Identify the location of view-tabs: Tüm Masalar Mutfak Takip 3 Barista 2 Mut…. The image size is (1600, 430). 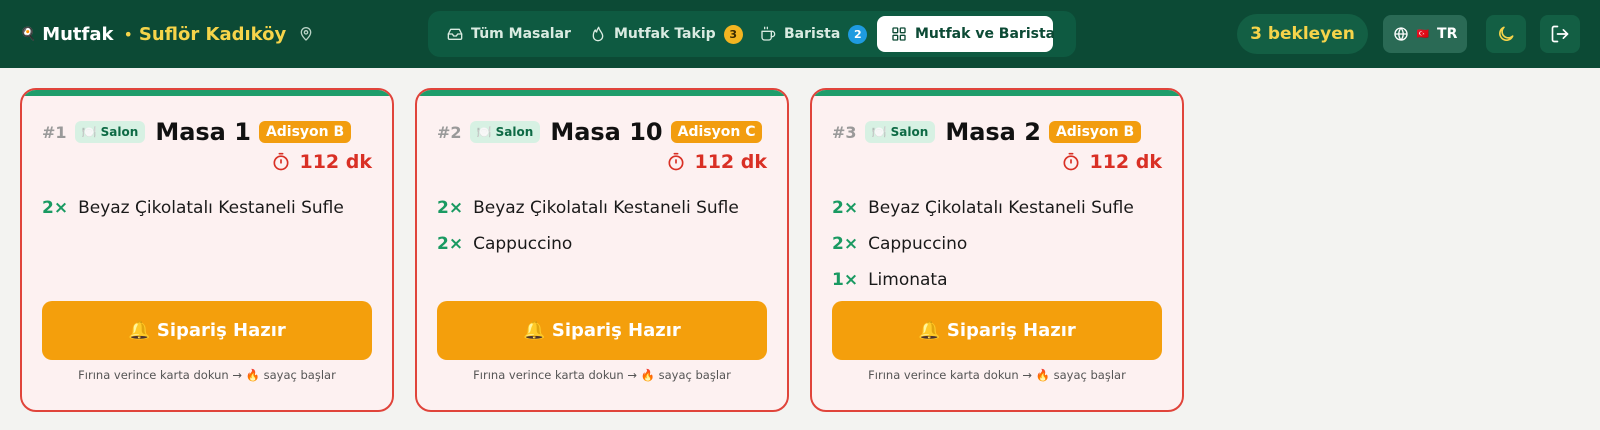
(752, 34).